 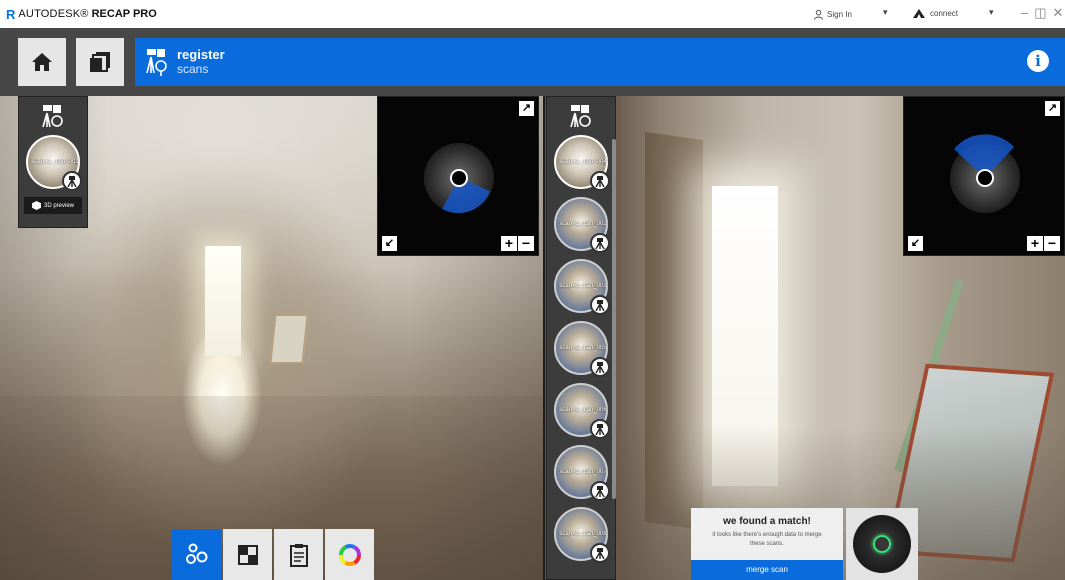 I want to click on projects-icon, so click(x=100, y=62).